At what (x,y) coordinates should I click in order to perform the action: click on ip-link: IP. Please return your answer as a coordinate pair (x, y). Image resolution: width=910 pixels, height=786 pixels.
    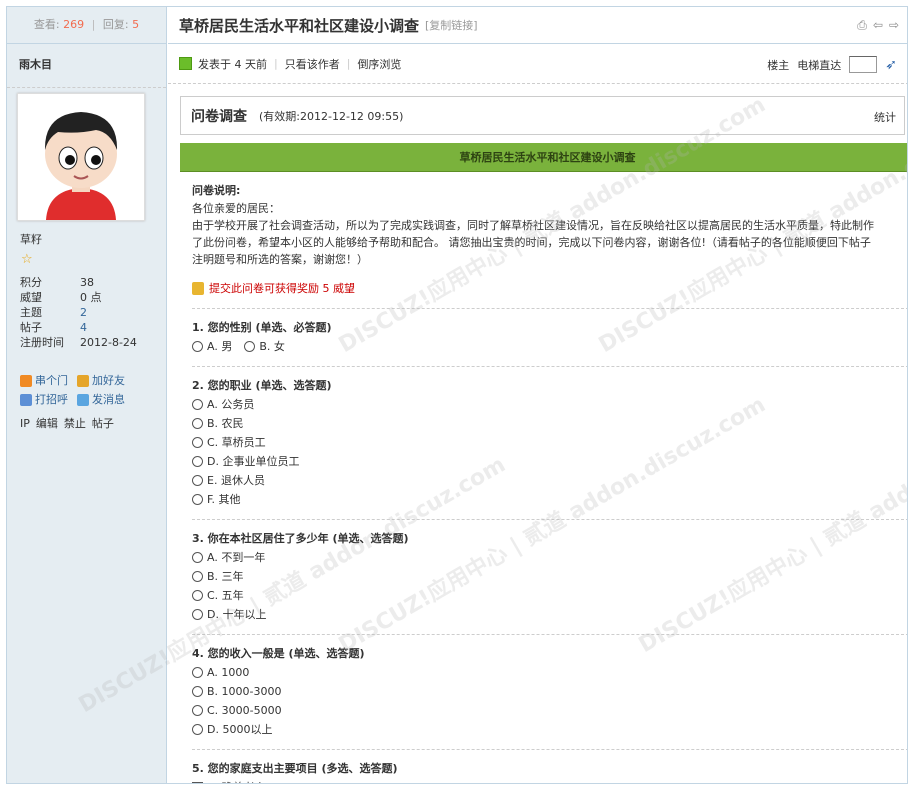
    Looking at the image, I should click on (25, 423).